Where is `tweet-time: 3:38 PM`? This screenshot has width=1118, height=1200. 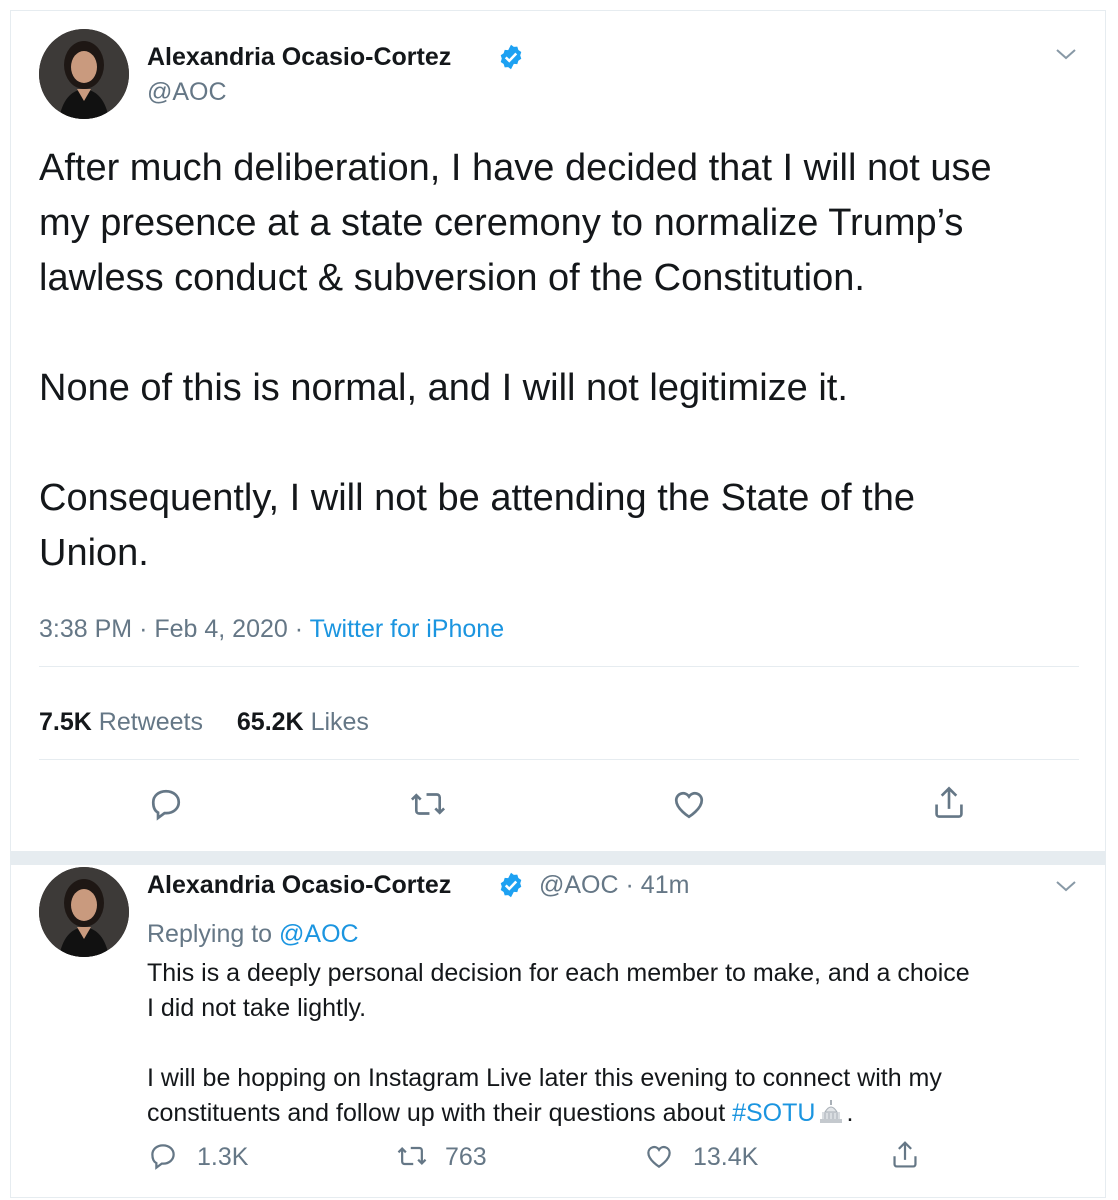
tweet-time: 3:38 PM is located at coordinates (85, 629).